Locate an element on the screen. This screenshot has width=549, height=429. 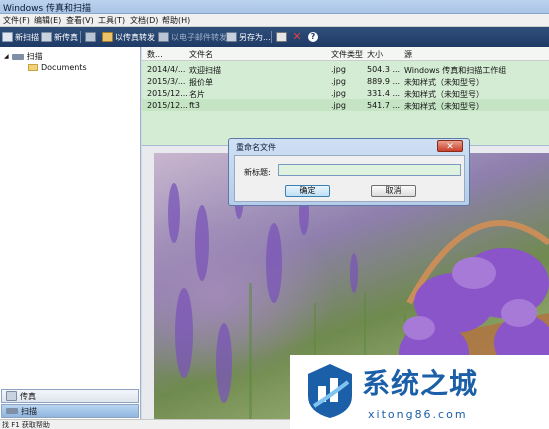
forward-email-button: 以电子邮件转发 is located at coordinates (192, 37).